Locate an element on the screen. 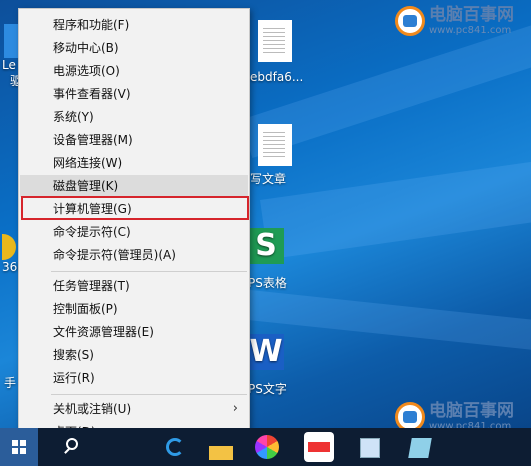 Image resolution: width=531 pixels, height=466 pixels. desktop-icon-label: 驱 is located at coordinates (16, 81).